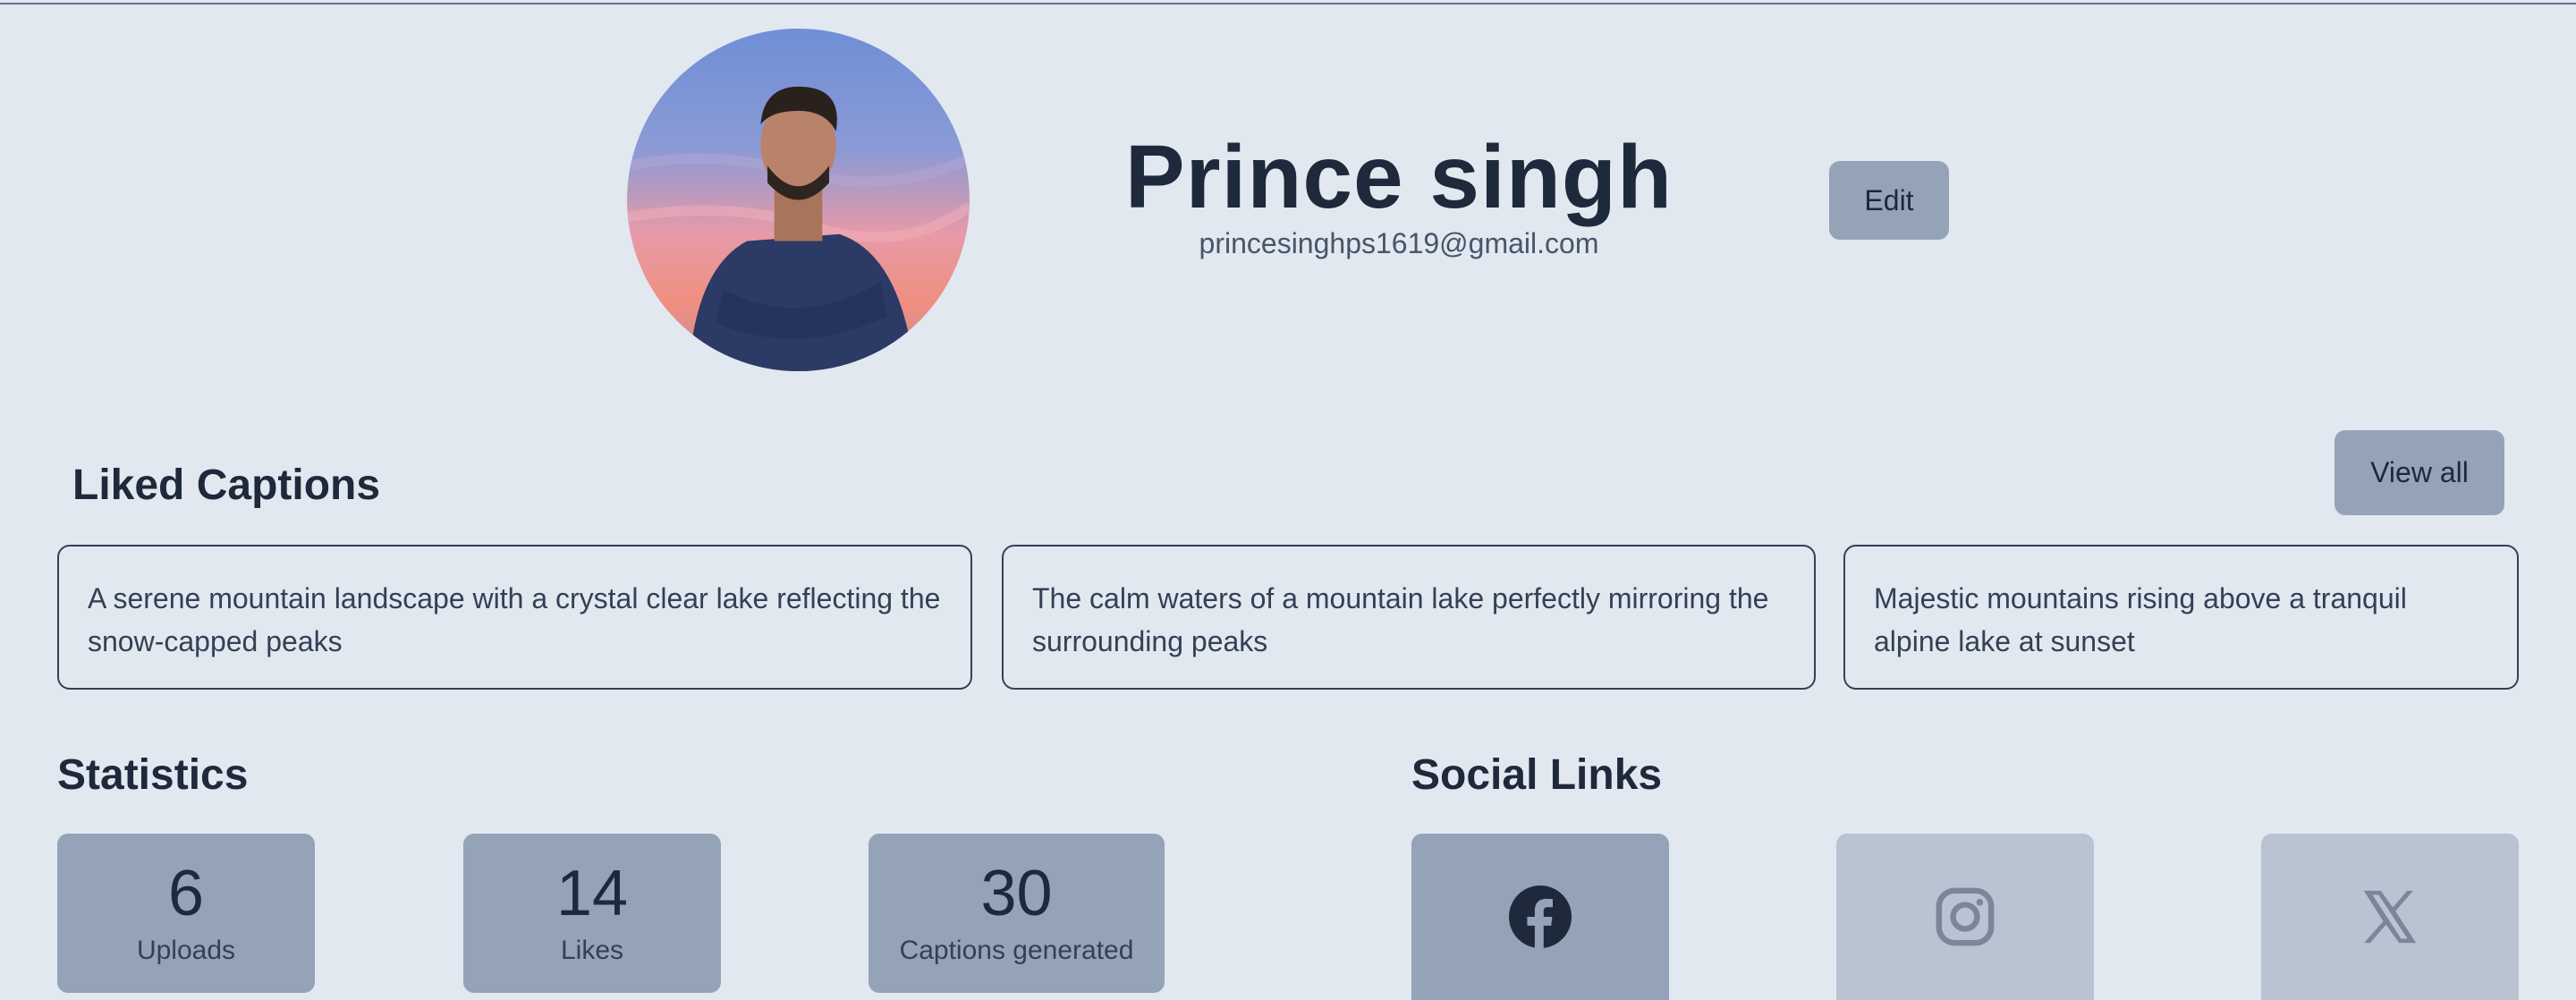 This screenshot has height=1000, width=2576. I want to click on stat-label: Likes, so click(592, 951).